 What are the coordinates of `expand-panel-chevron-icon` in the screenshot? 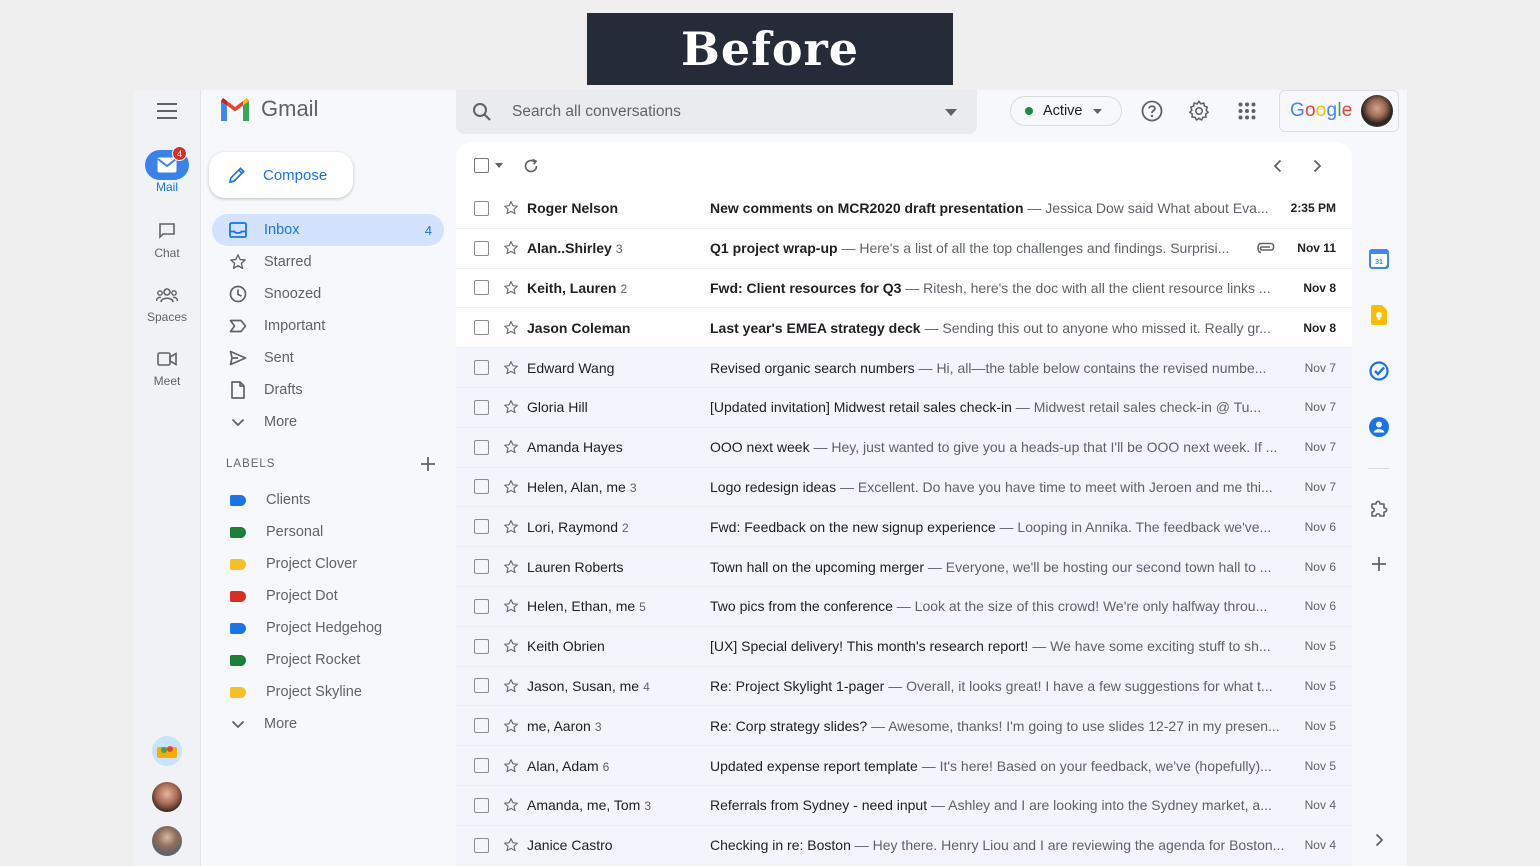 It's located at (1379, 840).